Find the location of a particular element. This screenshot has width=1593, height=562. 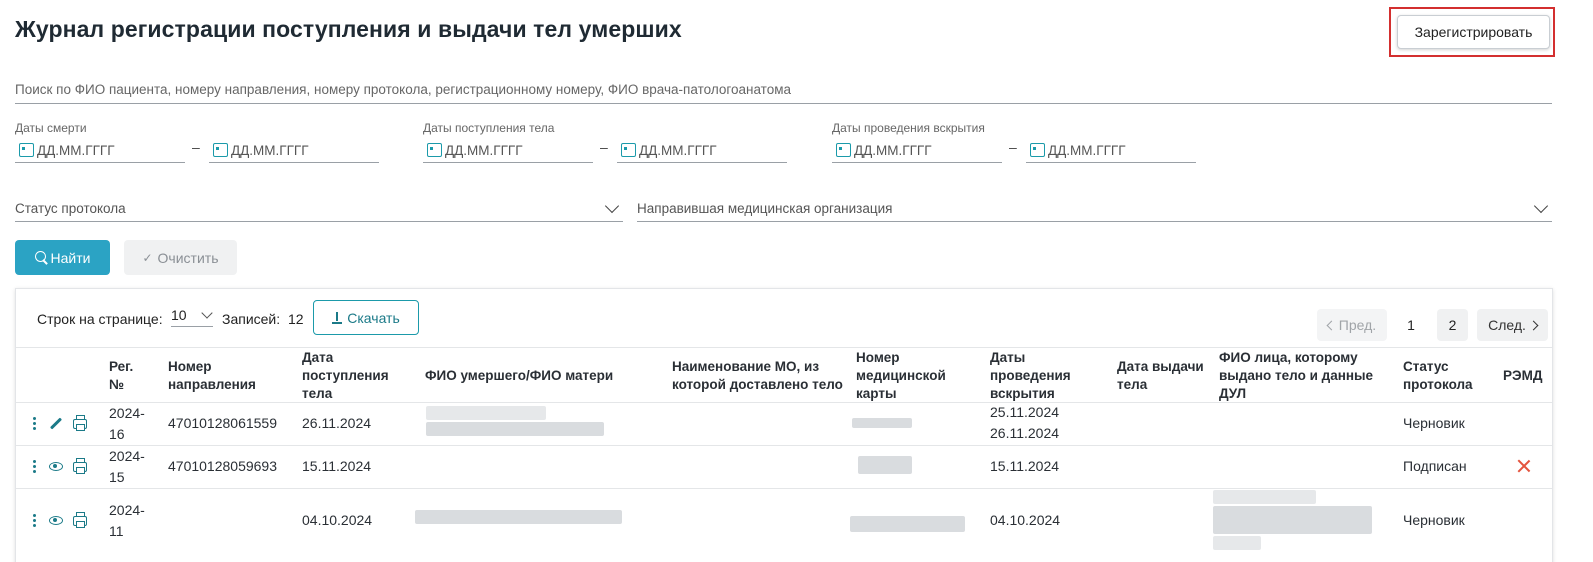

cell-autopsy-date: 15.11.2024 is located at coordinates (1025, 466).